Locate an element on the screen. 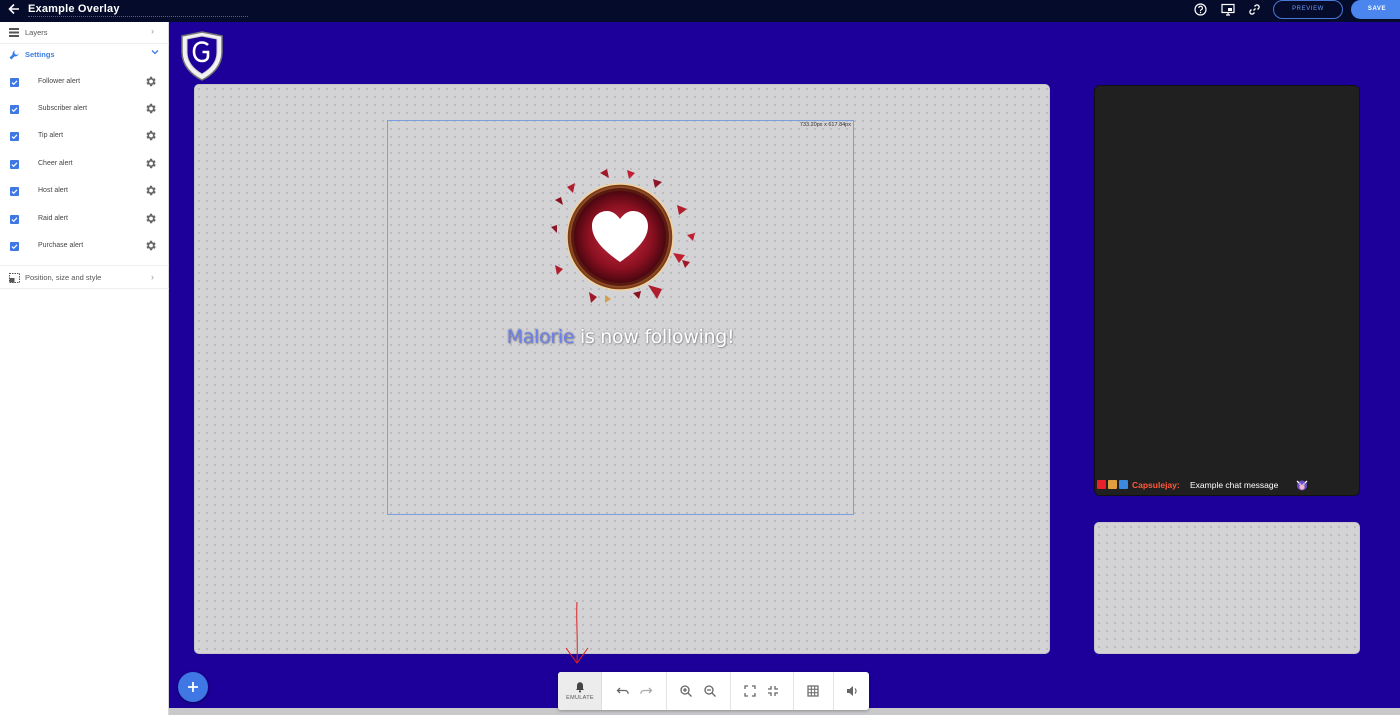  alert-row-purchase: Purchase alert is located at coordinates (84, 247).